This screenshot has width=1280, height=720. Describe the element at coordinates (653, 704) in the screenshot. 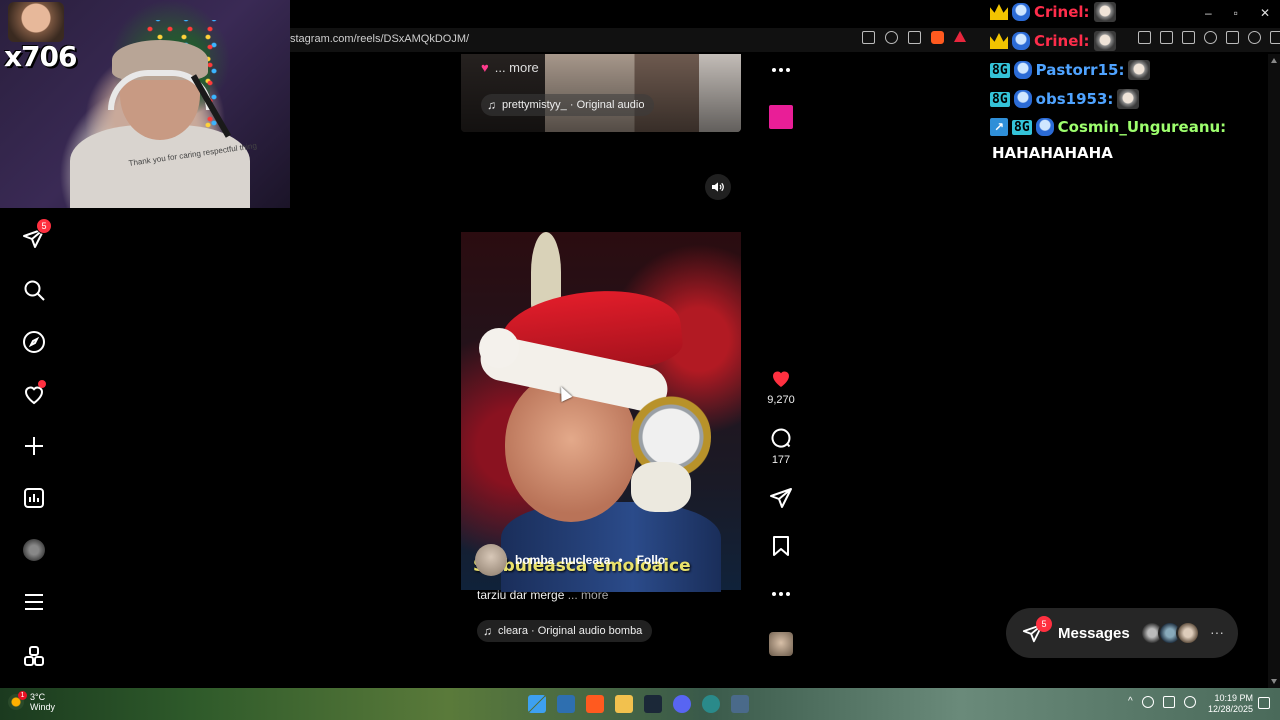

I see `steam-icon` at that location.